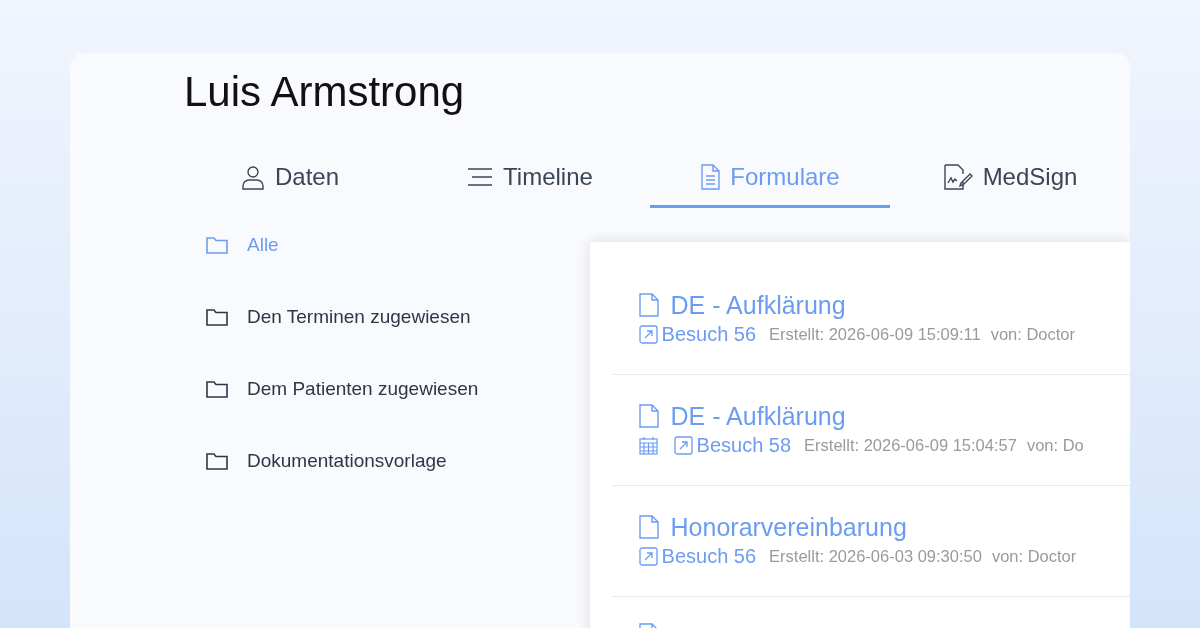  Describe the element at coordinates (1010, 180) in the screenshot. I see `tab: MedSign` at that location.